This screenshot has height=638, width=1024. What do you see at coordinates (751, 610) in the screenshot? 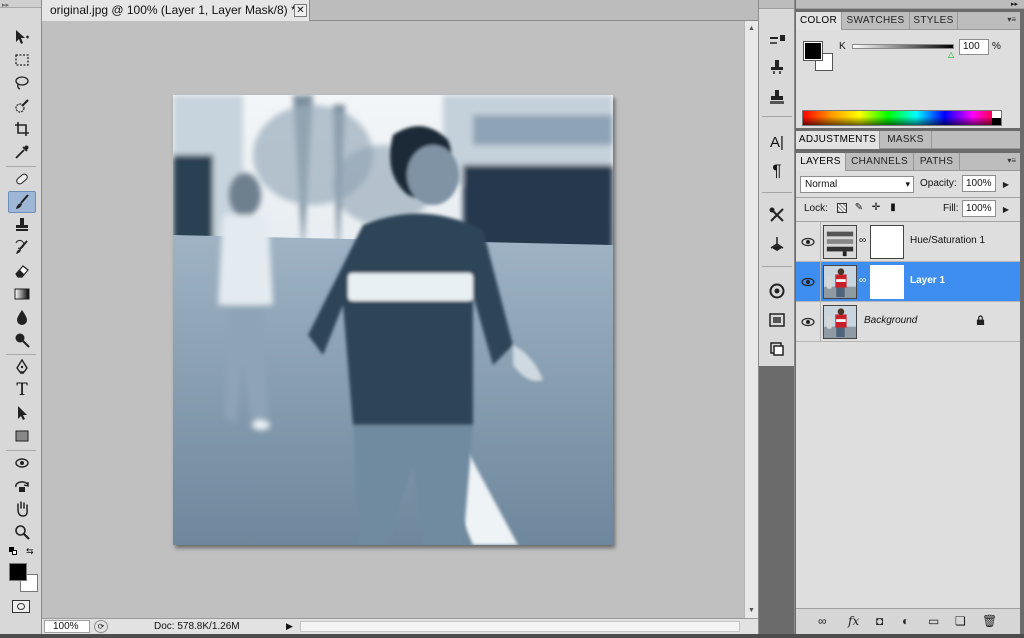
I see `scroll-down-icon: ▼` at bounding box center [751, 610].